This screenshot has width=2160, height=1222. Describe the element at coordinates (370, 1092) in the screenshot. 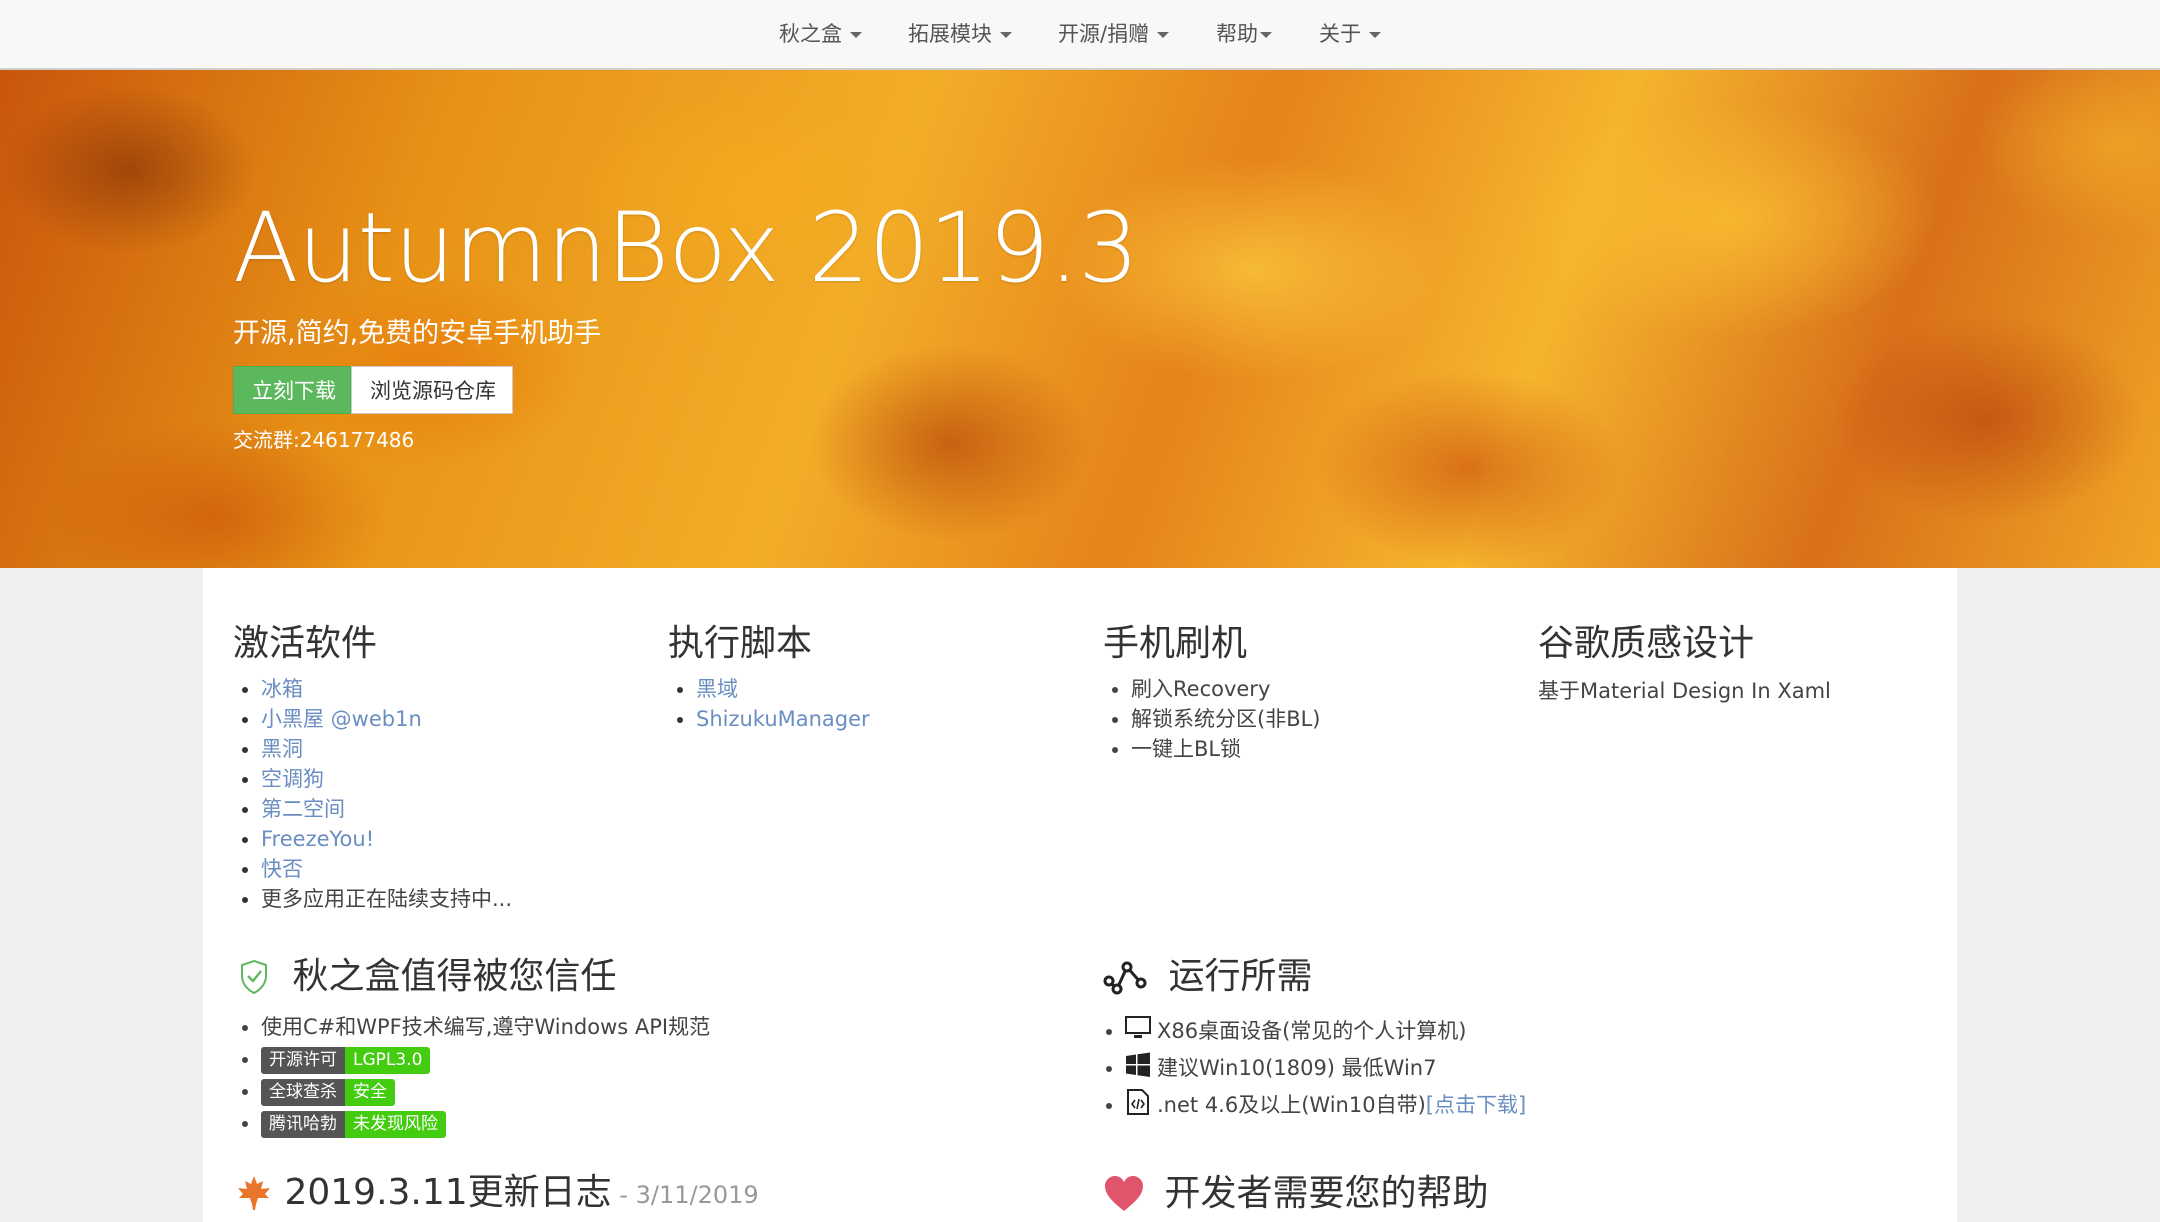

I see `badge-value: 安全` at that location.